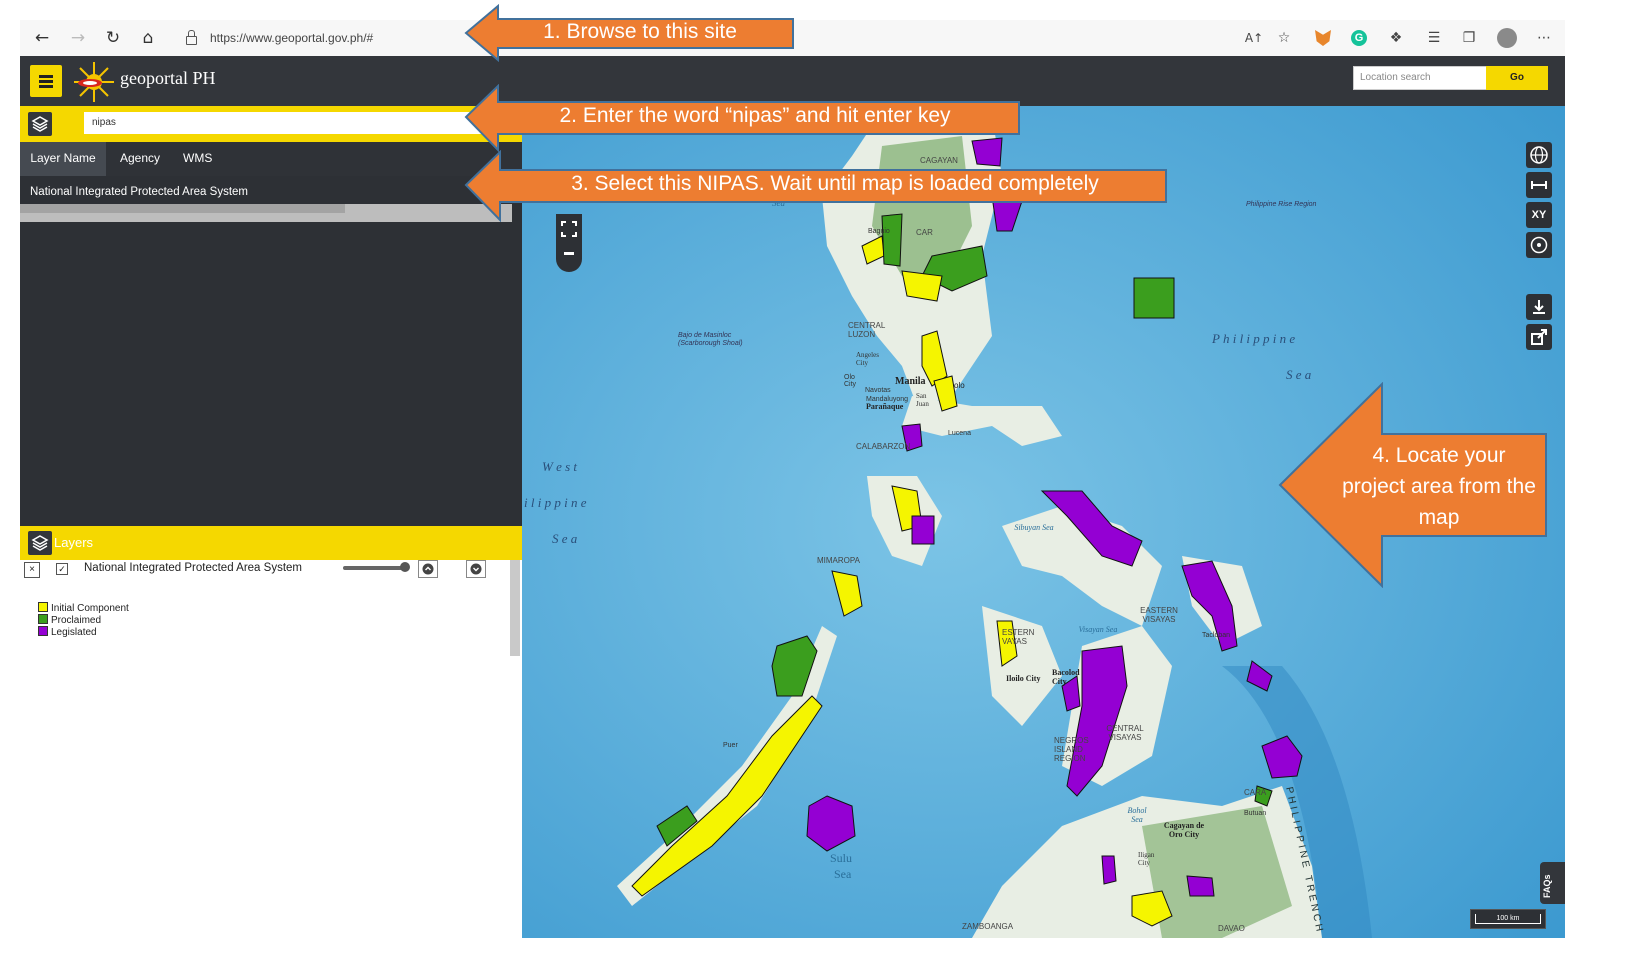 The width and height of the screenshot is (1629, 974). What do you see at coordinates (1539, 215) in the screenshot?
I see `xy-coordinate-button: XY` at bounding box center [1539, 215].